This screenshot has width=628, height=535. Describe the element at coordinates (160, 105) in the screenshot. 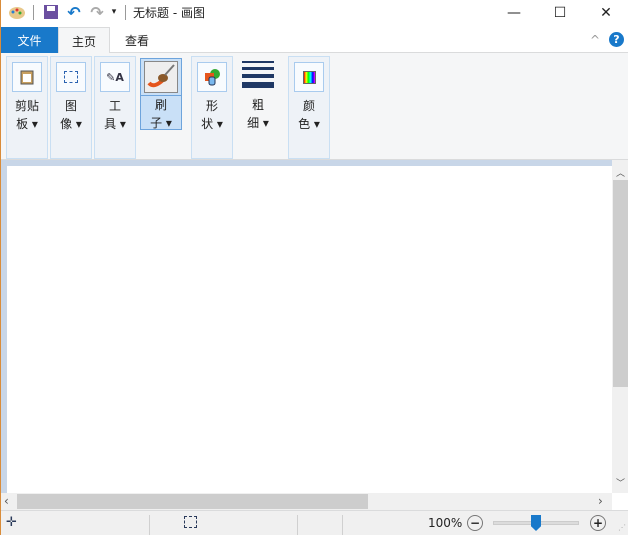

I see `brushes-label-1: 刷` at that location.